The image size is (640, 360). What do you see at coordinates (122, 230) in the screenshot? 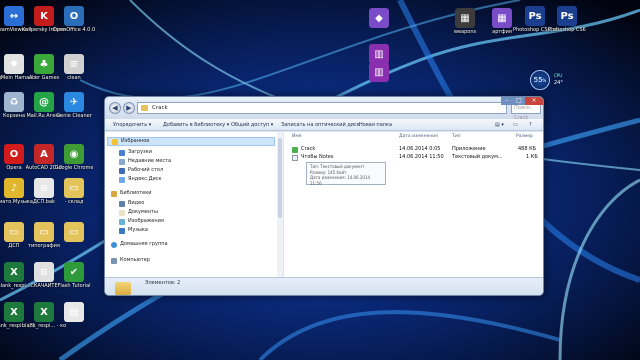
I see `music-icon` at bounding box center [122, 230].